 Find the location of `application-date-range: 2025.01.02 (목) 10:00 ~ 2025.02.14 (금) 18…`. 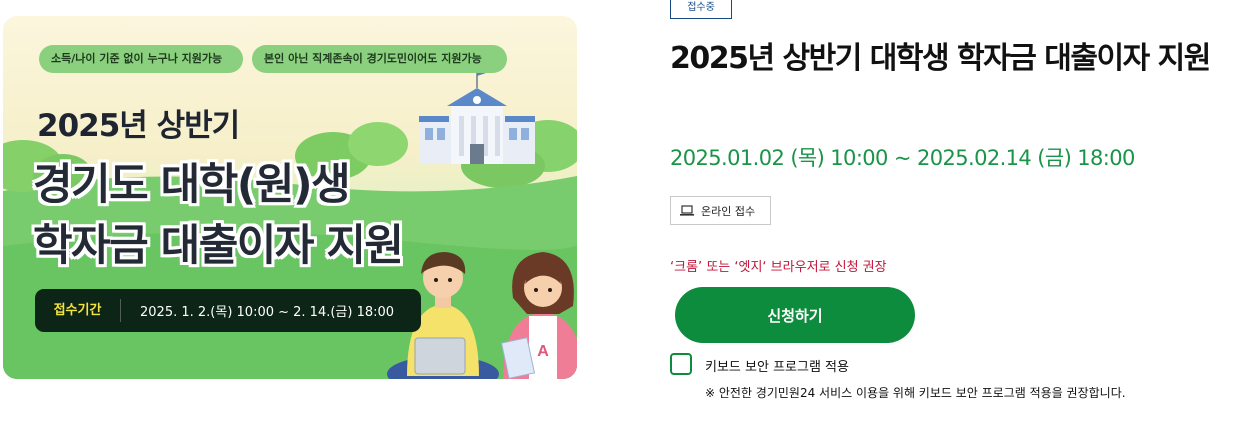

application-date-range: 2025.01.02 (목) 10:00 ~ 2025.02.14 (금) 18… is located at coordinates (902, 158).